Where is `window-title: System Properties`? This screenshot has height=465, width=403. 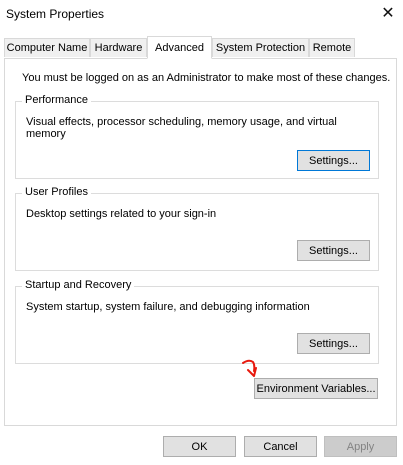
window-title: System Properties is located at coordinates (55, 14).